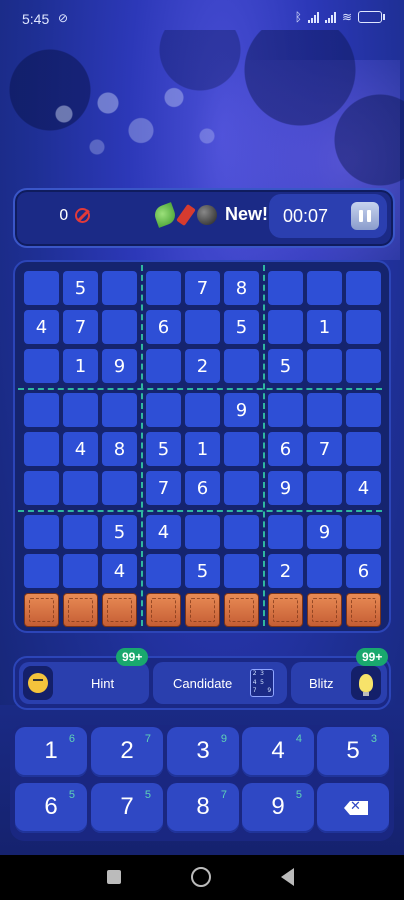  What do you see at coordinates (127, 808) in the screenshot?
I see `number-key-7: 75` at bounding box center [127, 808].